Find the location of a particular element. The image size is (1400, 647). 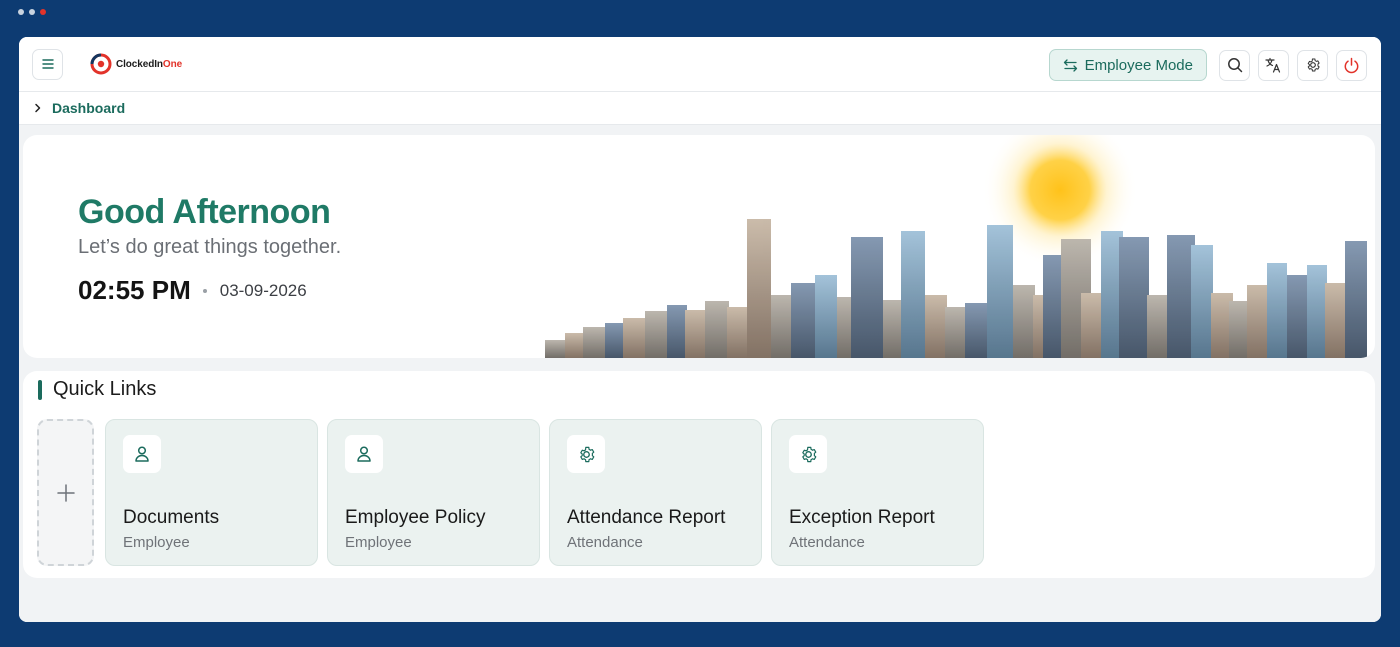

breadcrumb: Dashboard is located at coordinates (700, 108).